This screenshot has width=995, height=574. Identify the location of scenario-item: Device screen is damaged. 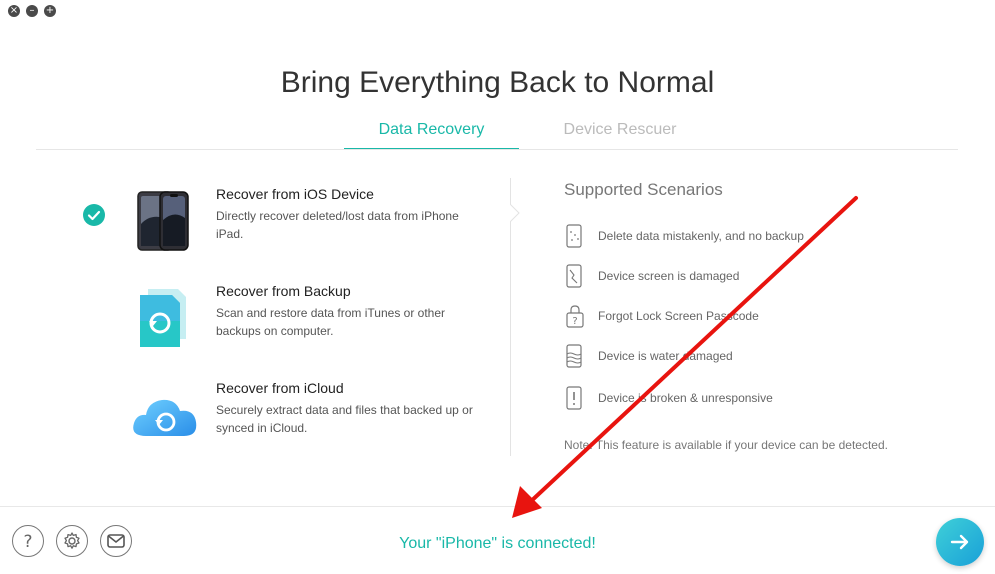
(651, 276).